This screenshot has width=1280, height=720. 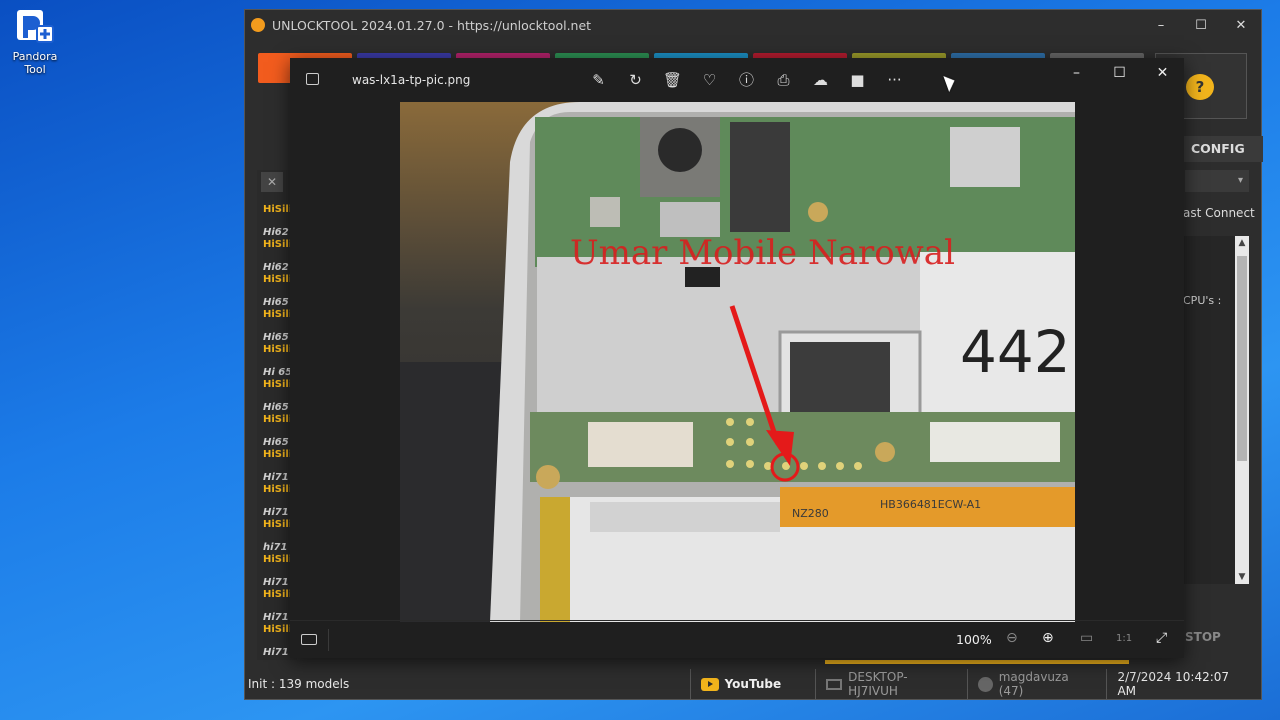 I want to click on config-button: CONFIG, so click(x=1223, y=149).